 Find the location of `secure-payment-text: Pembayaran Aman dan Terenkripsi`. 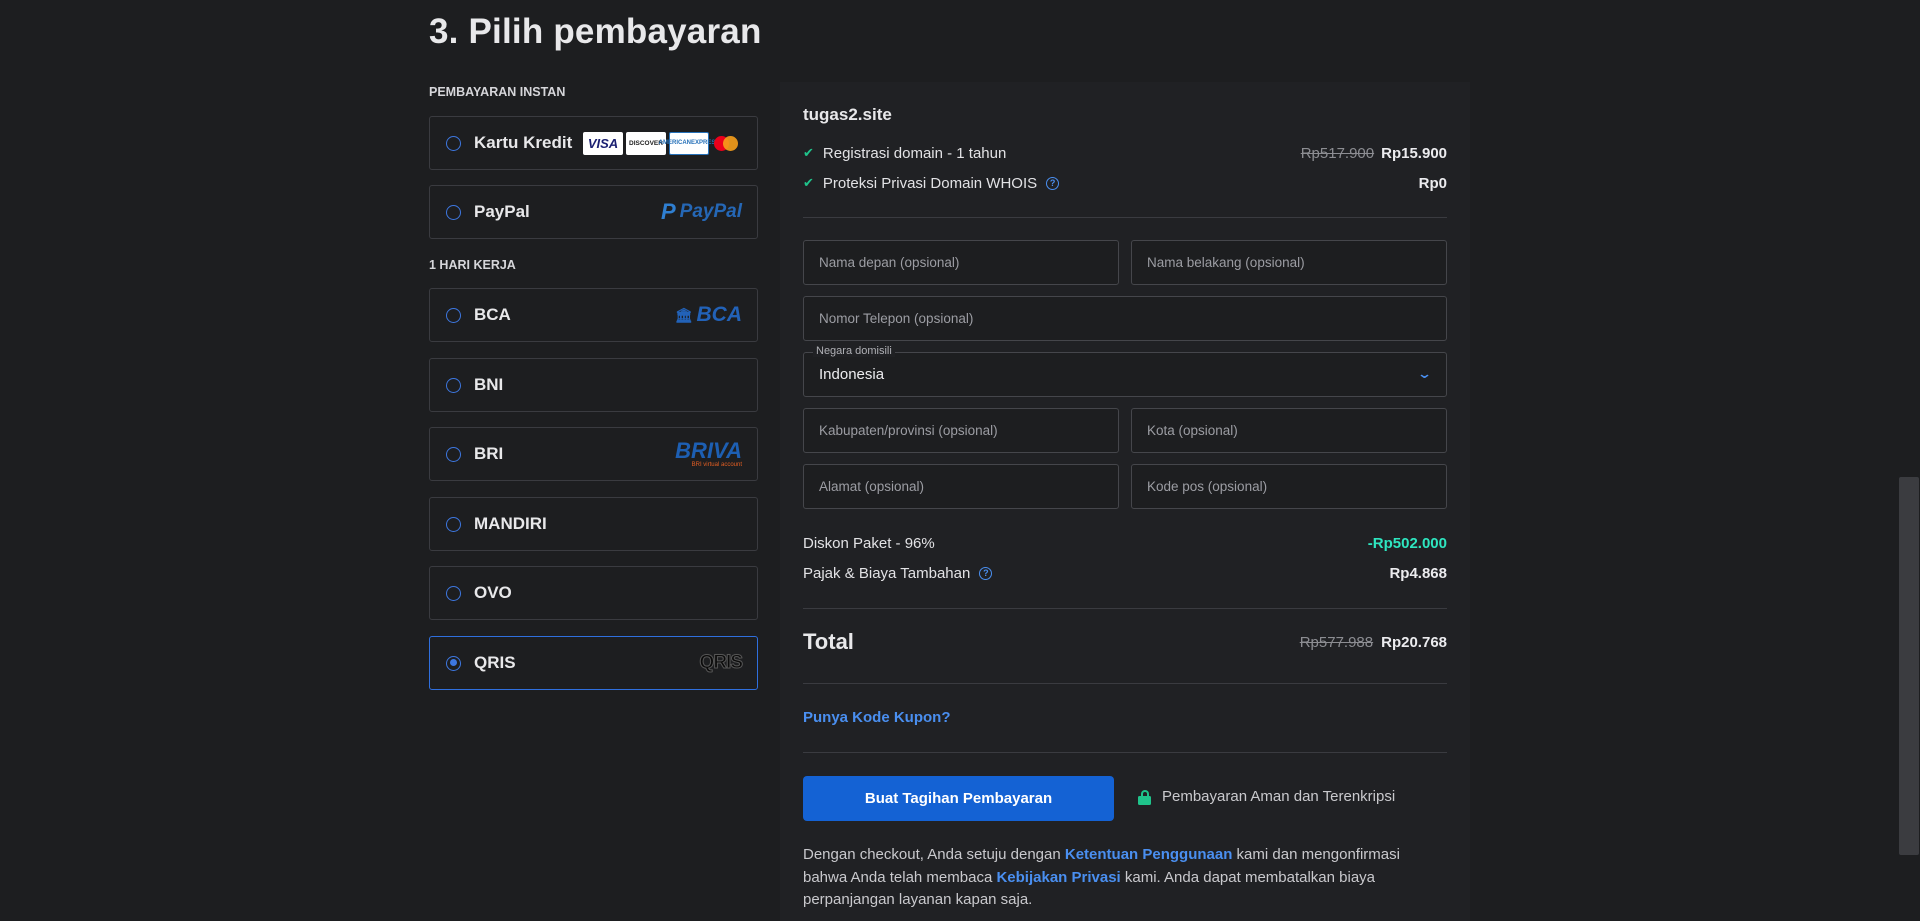

secure-payment-text: Pembayaran Aman dan Terenkripsi is located at coordinates (1279, 796).